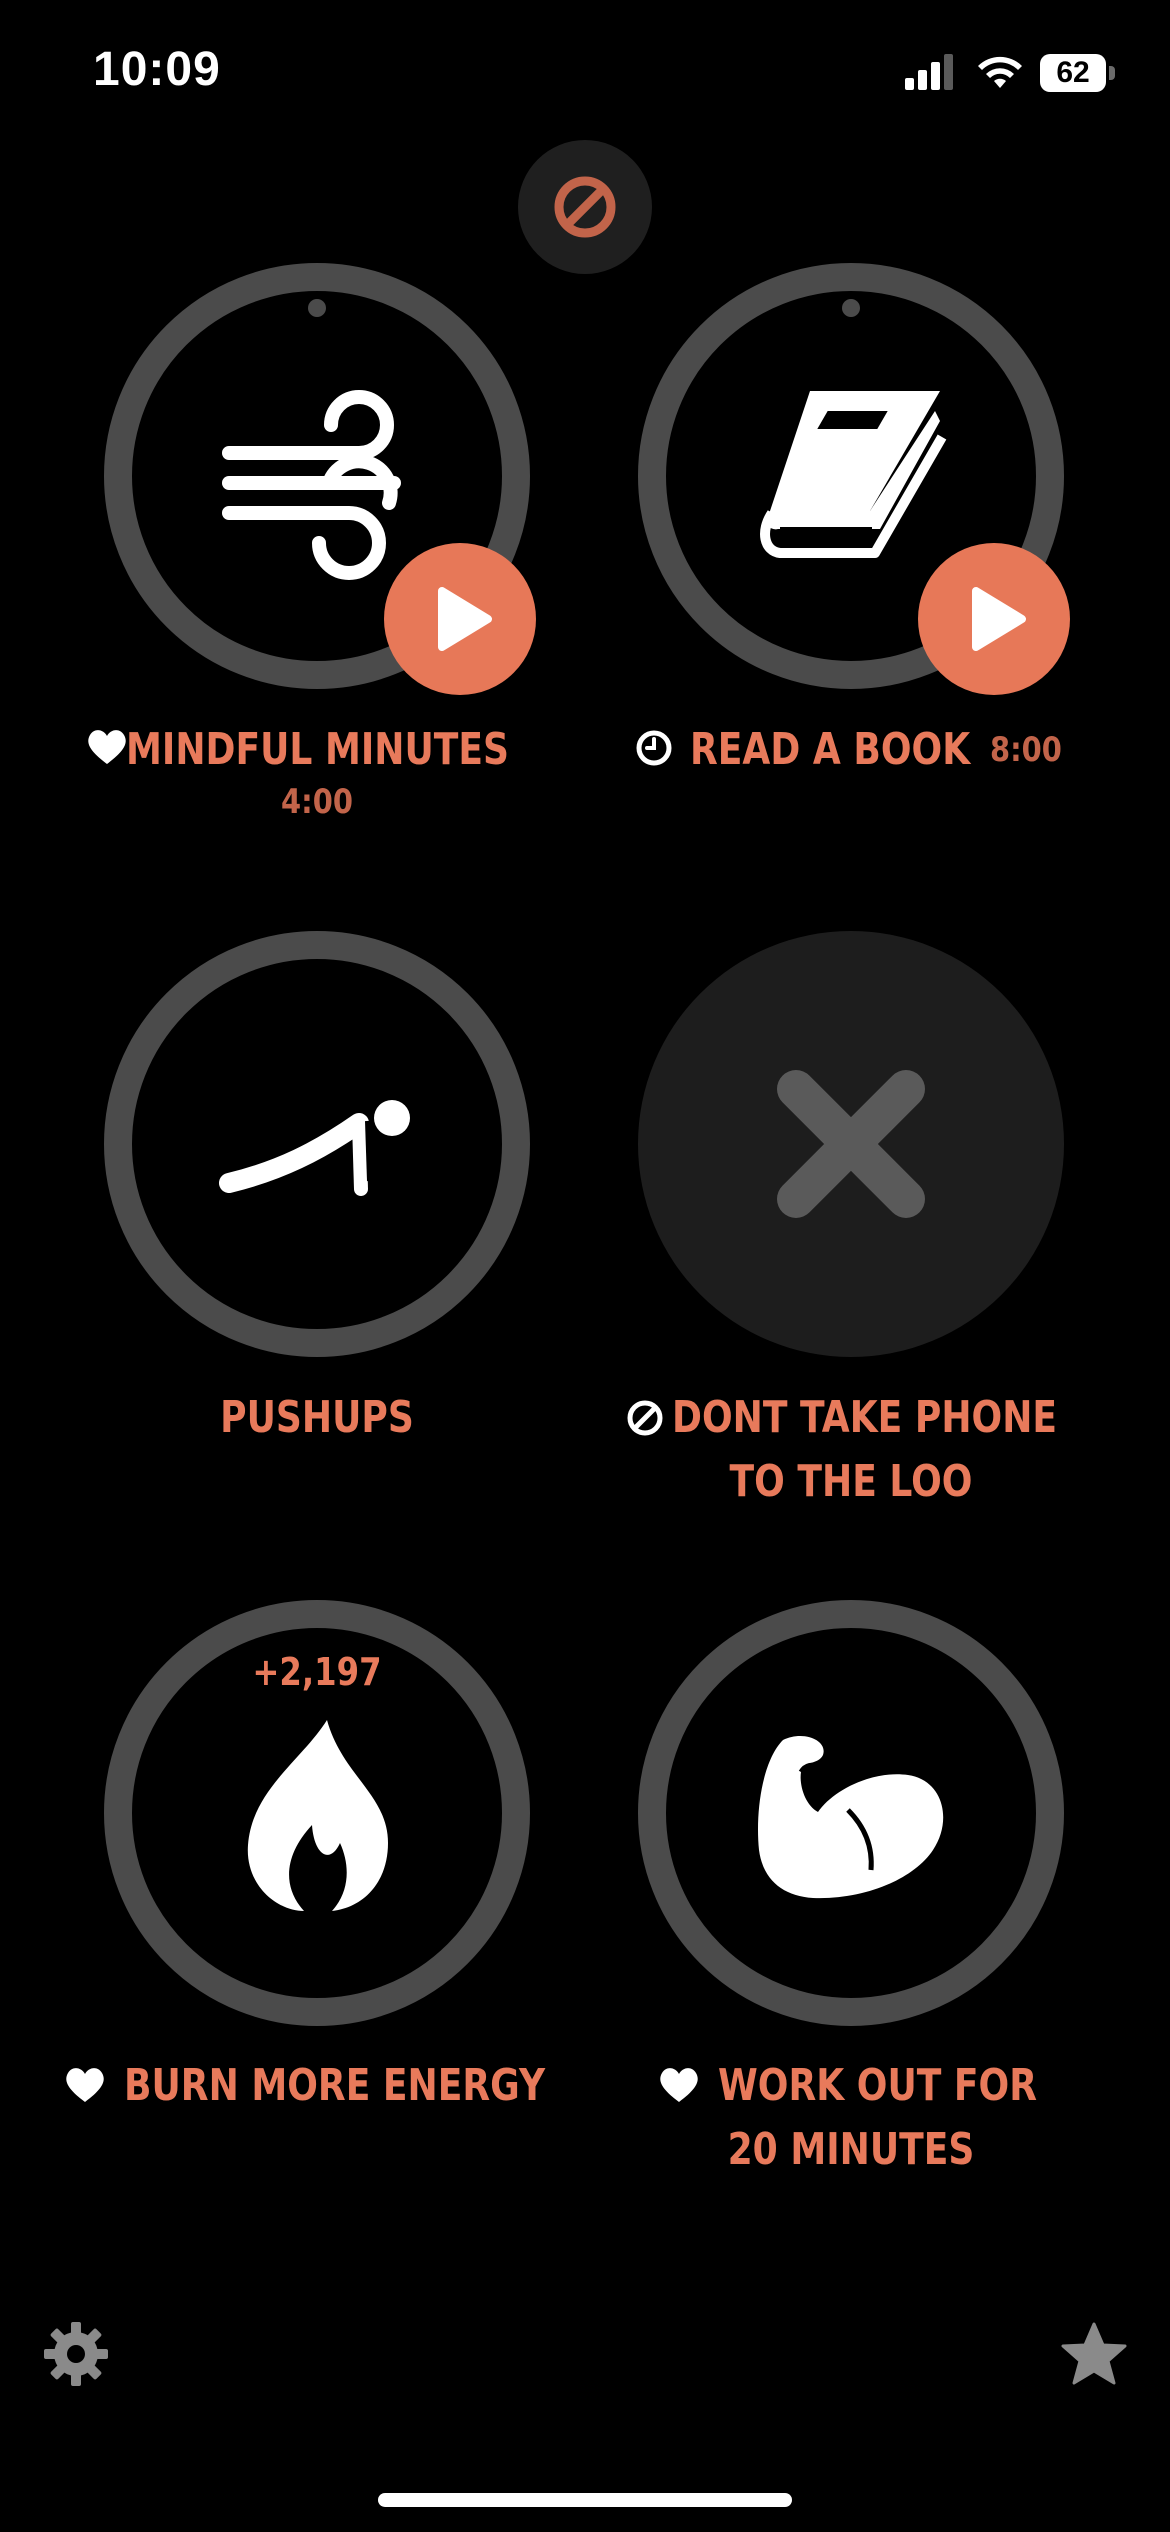 The height and width of the screenshot is (2532, 1170). What do you see at coordinates (318, 749) in the screenshot?
I see `habit-label: MINDFUL MINUTES` at bounding box center [318, 749].